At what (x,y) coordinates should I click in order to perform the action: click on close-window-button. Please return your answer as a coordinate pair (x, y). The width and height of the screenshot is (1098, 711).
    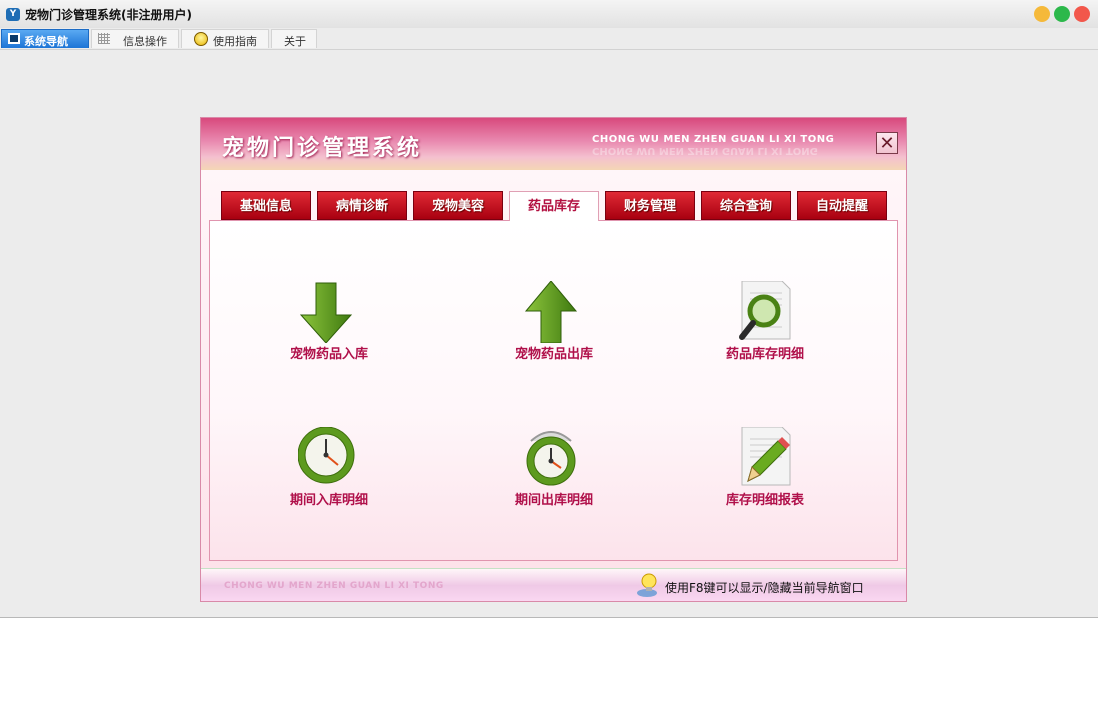
    Looking at the image, I should click on (1082, 14).